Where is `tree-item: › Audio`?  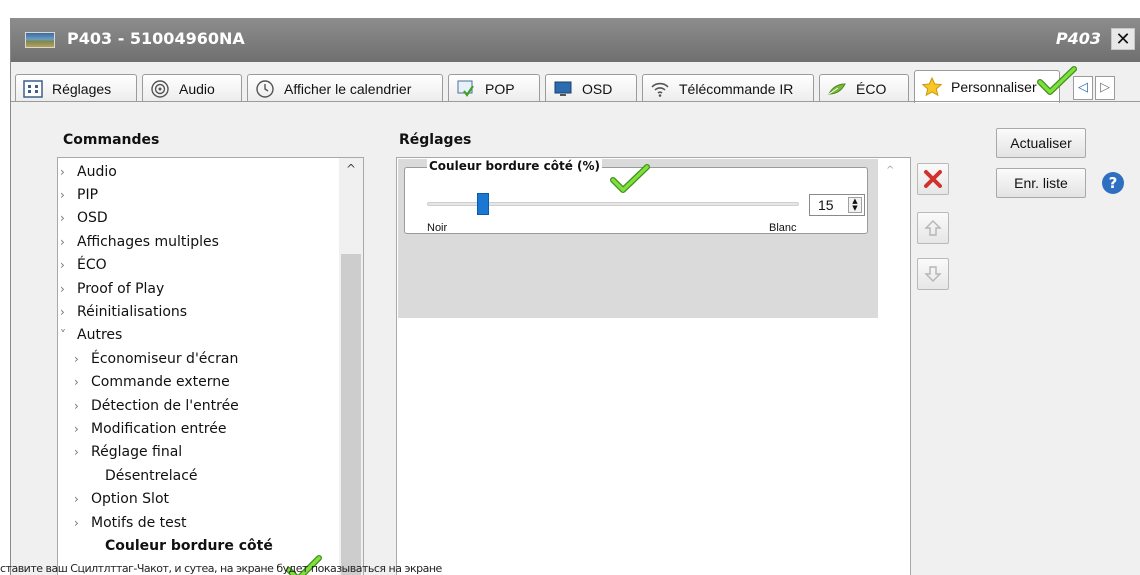
tree-item: › Audio is located at coordinates (88, 171).